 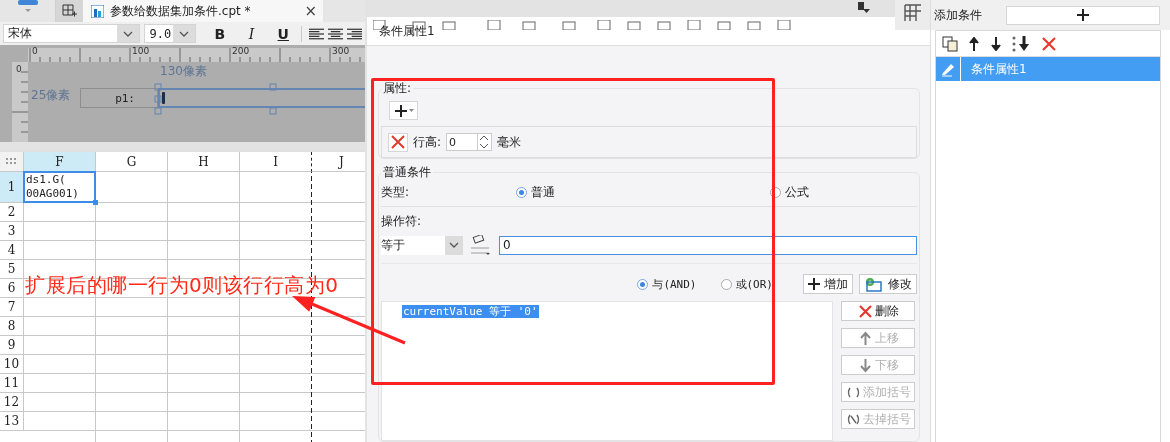 What do you see at coordinates (72, 33) in the screenshot?
I see `font-select: 宋体` at bounding box center [72, 33].